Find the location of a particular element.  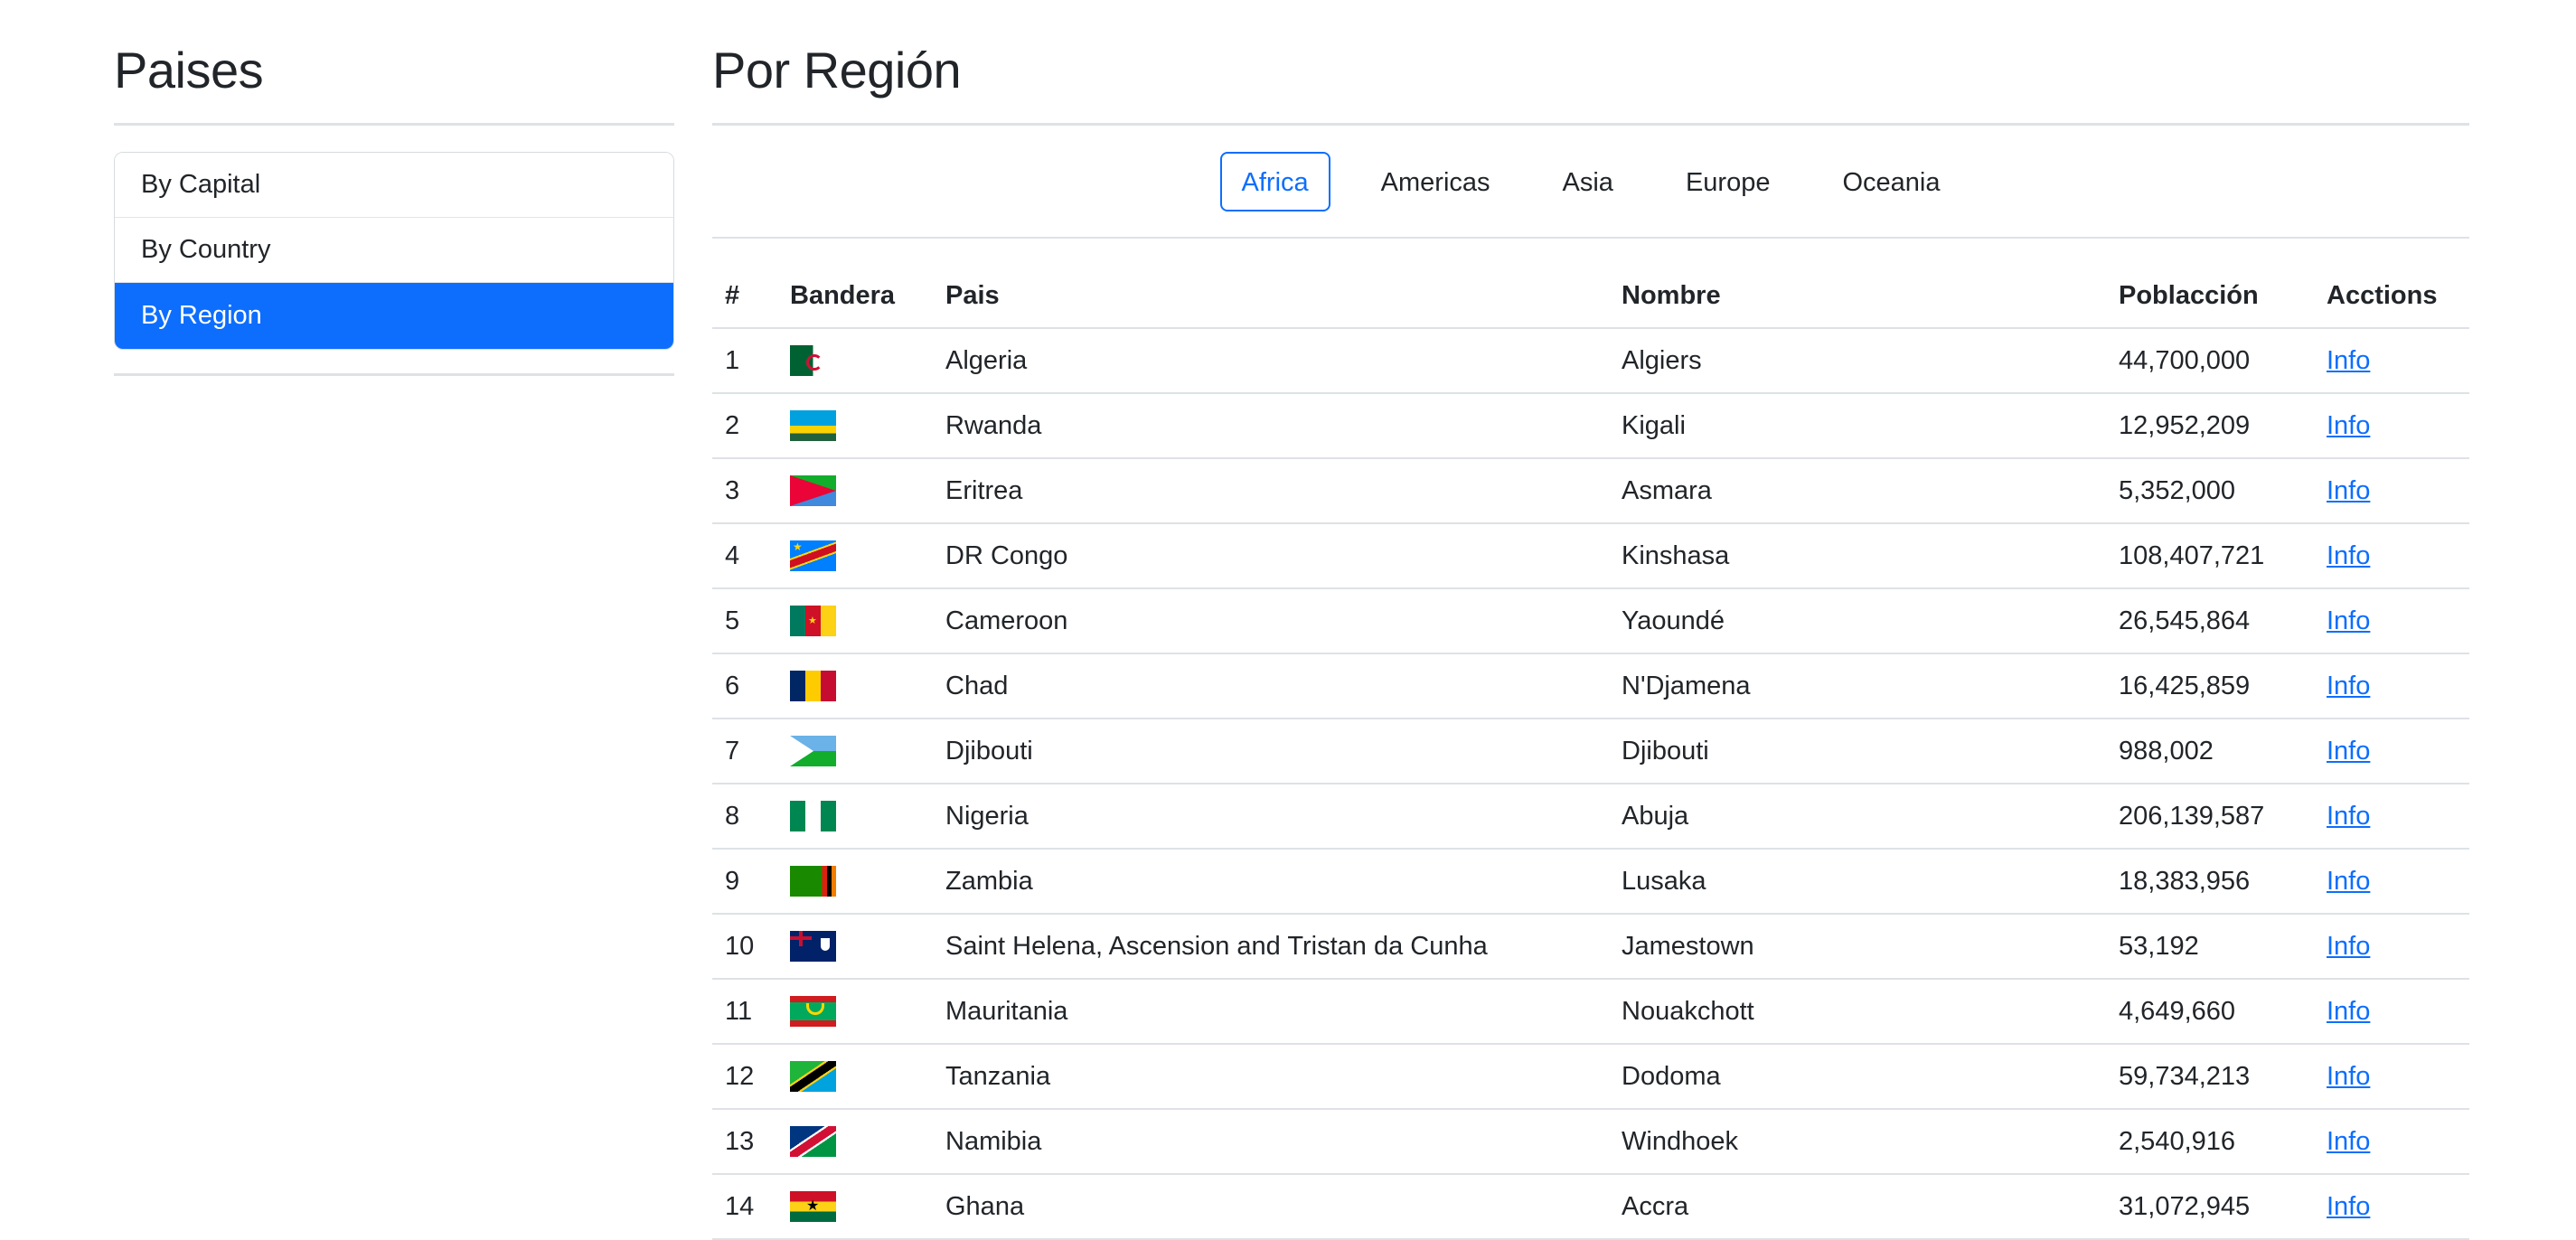

row-country: DR Congo is located at coordinates (1271, 556).